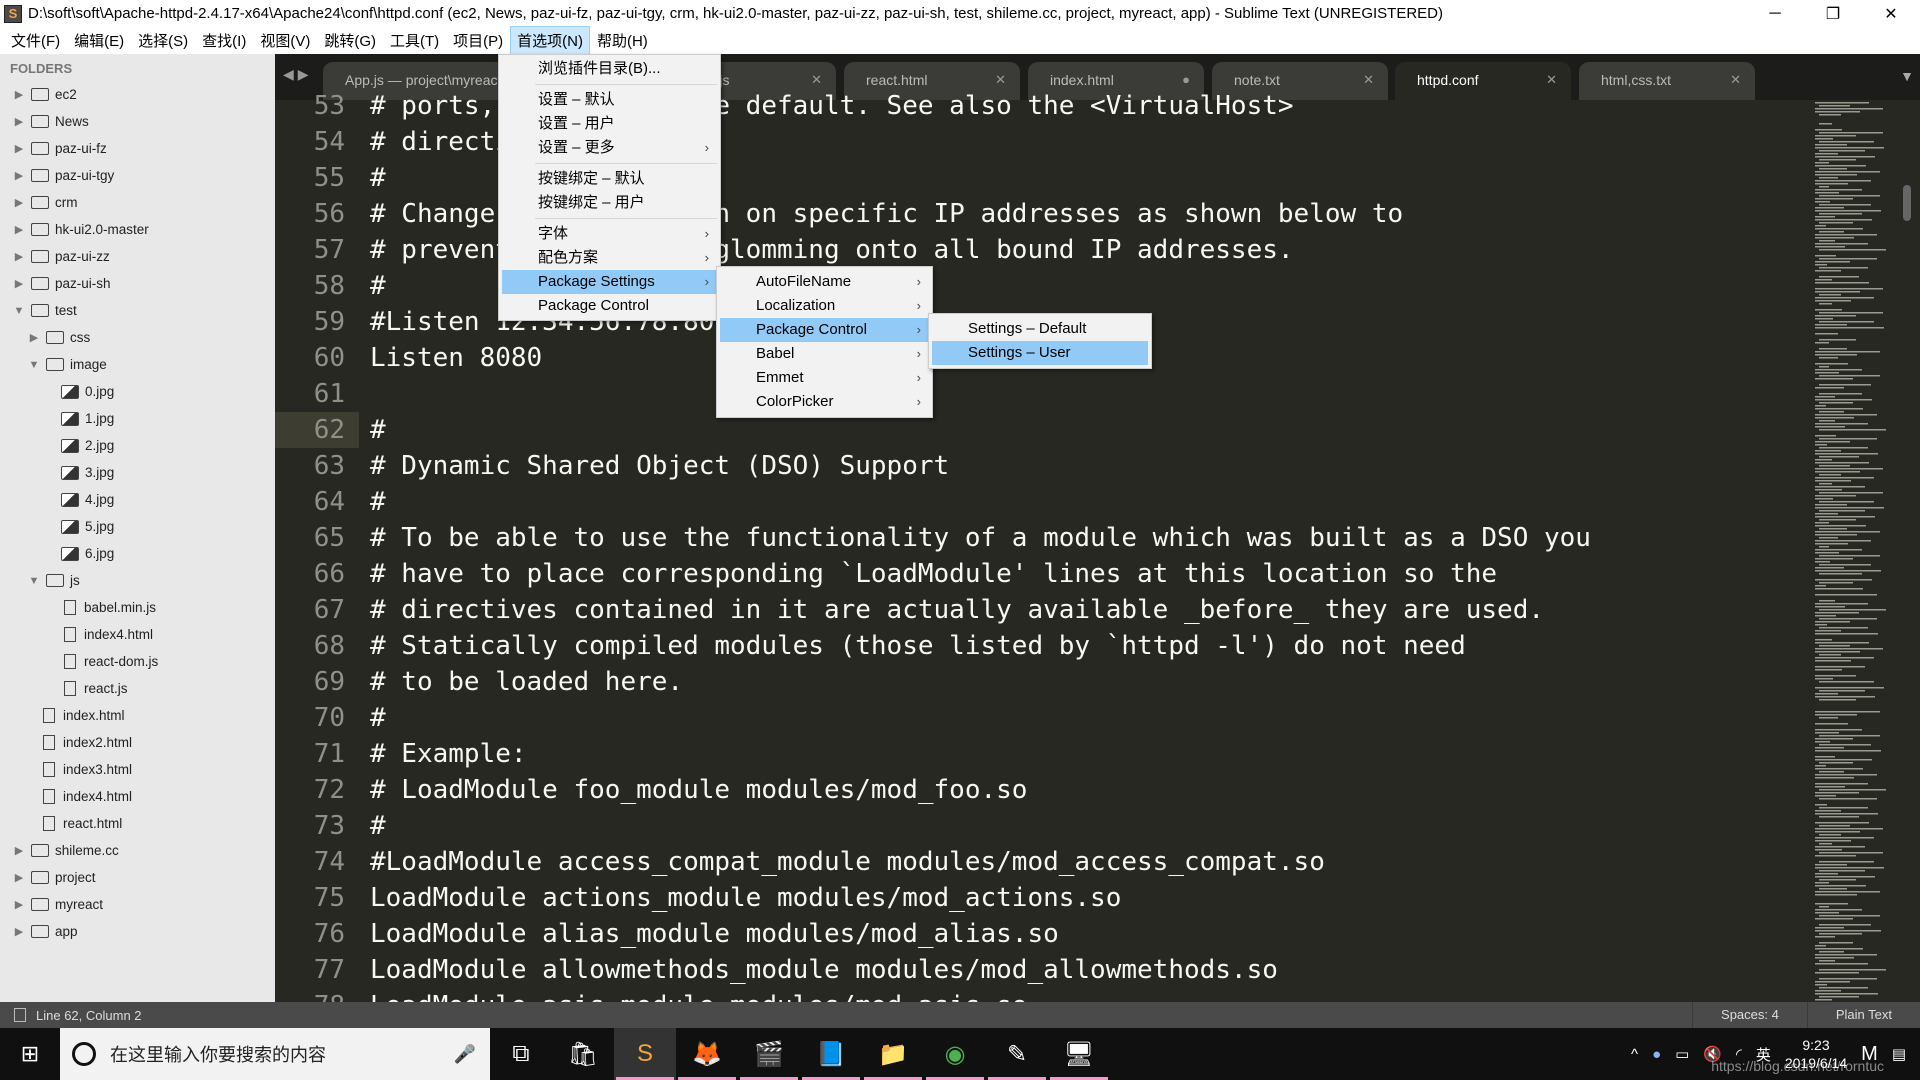 The image size is (1920, 1080). Describe the element at coordinates (609, 258) in the screenshot. I see `menu-item: 配色方案 ›` at that location.